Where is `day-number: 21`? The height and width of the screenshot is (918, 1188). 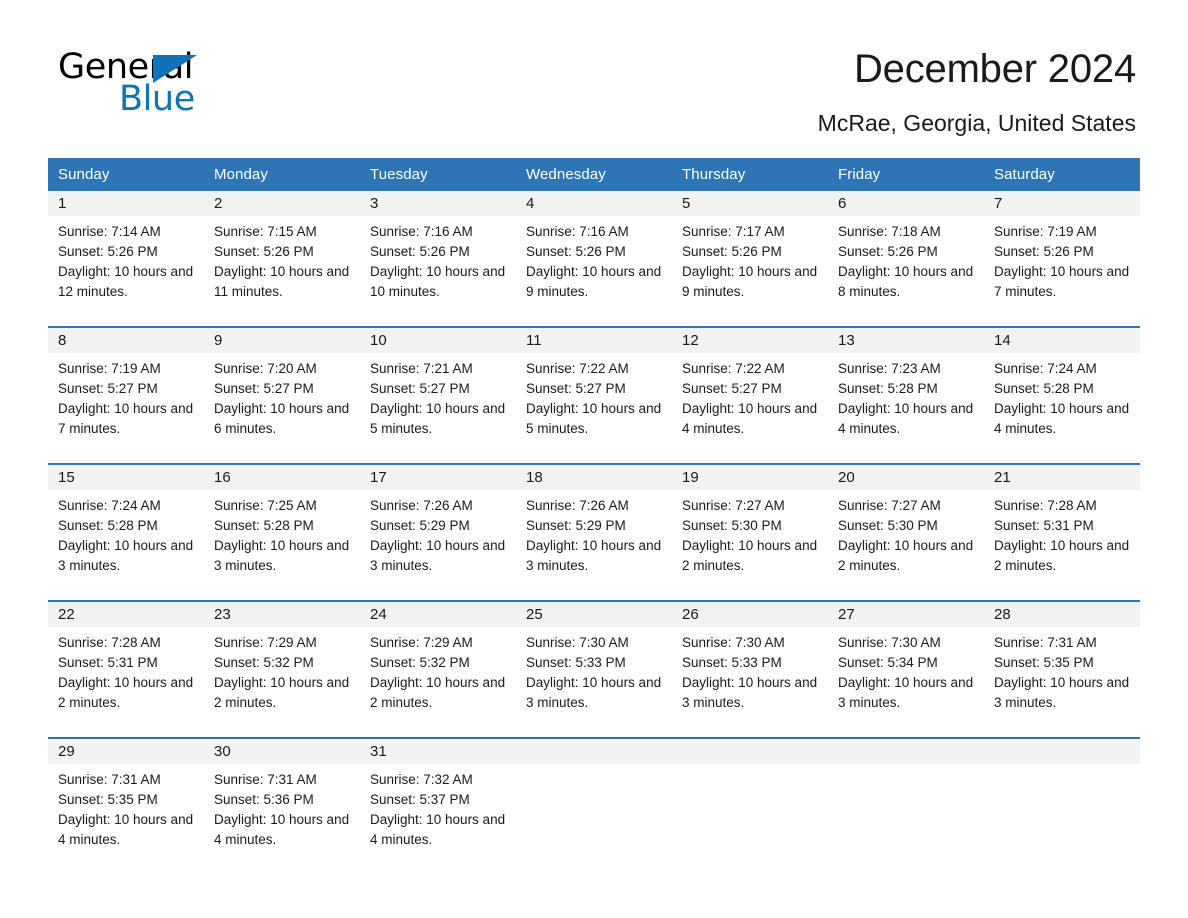
day-number: 21 is located at coordinates (1062, 478).